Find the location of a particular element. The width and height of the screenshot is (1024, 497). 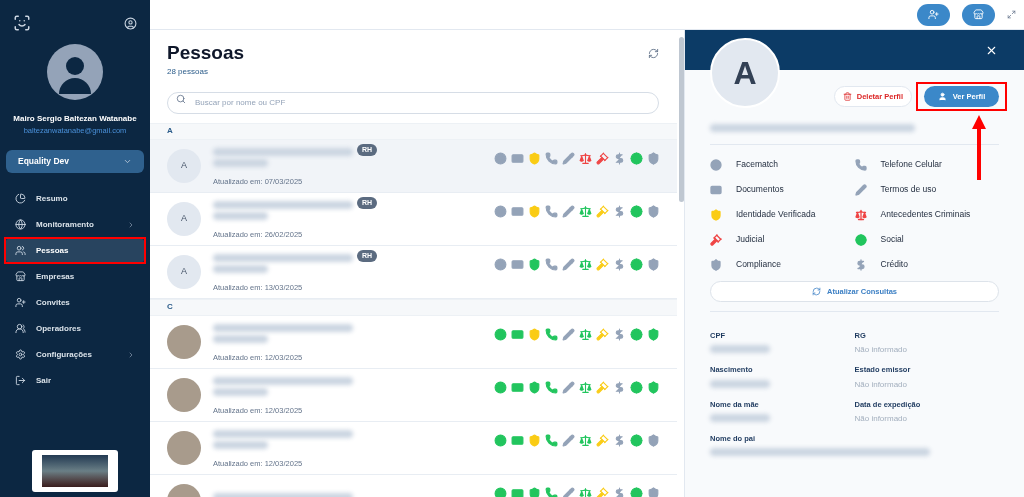

nav-item: Configurações is located at coordinates (75, 355).